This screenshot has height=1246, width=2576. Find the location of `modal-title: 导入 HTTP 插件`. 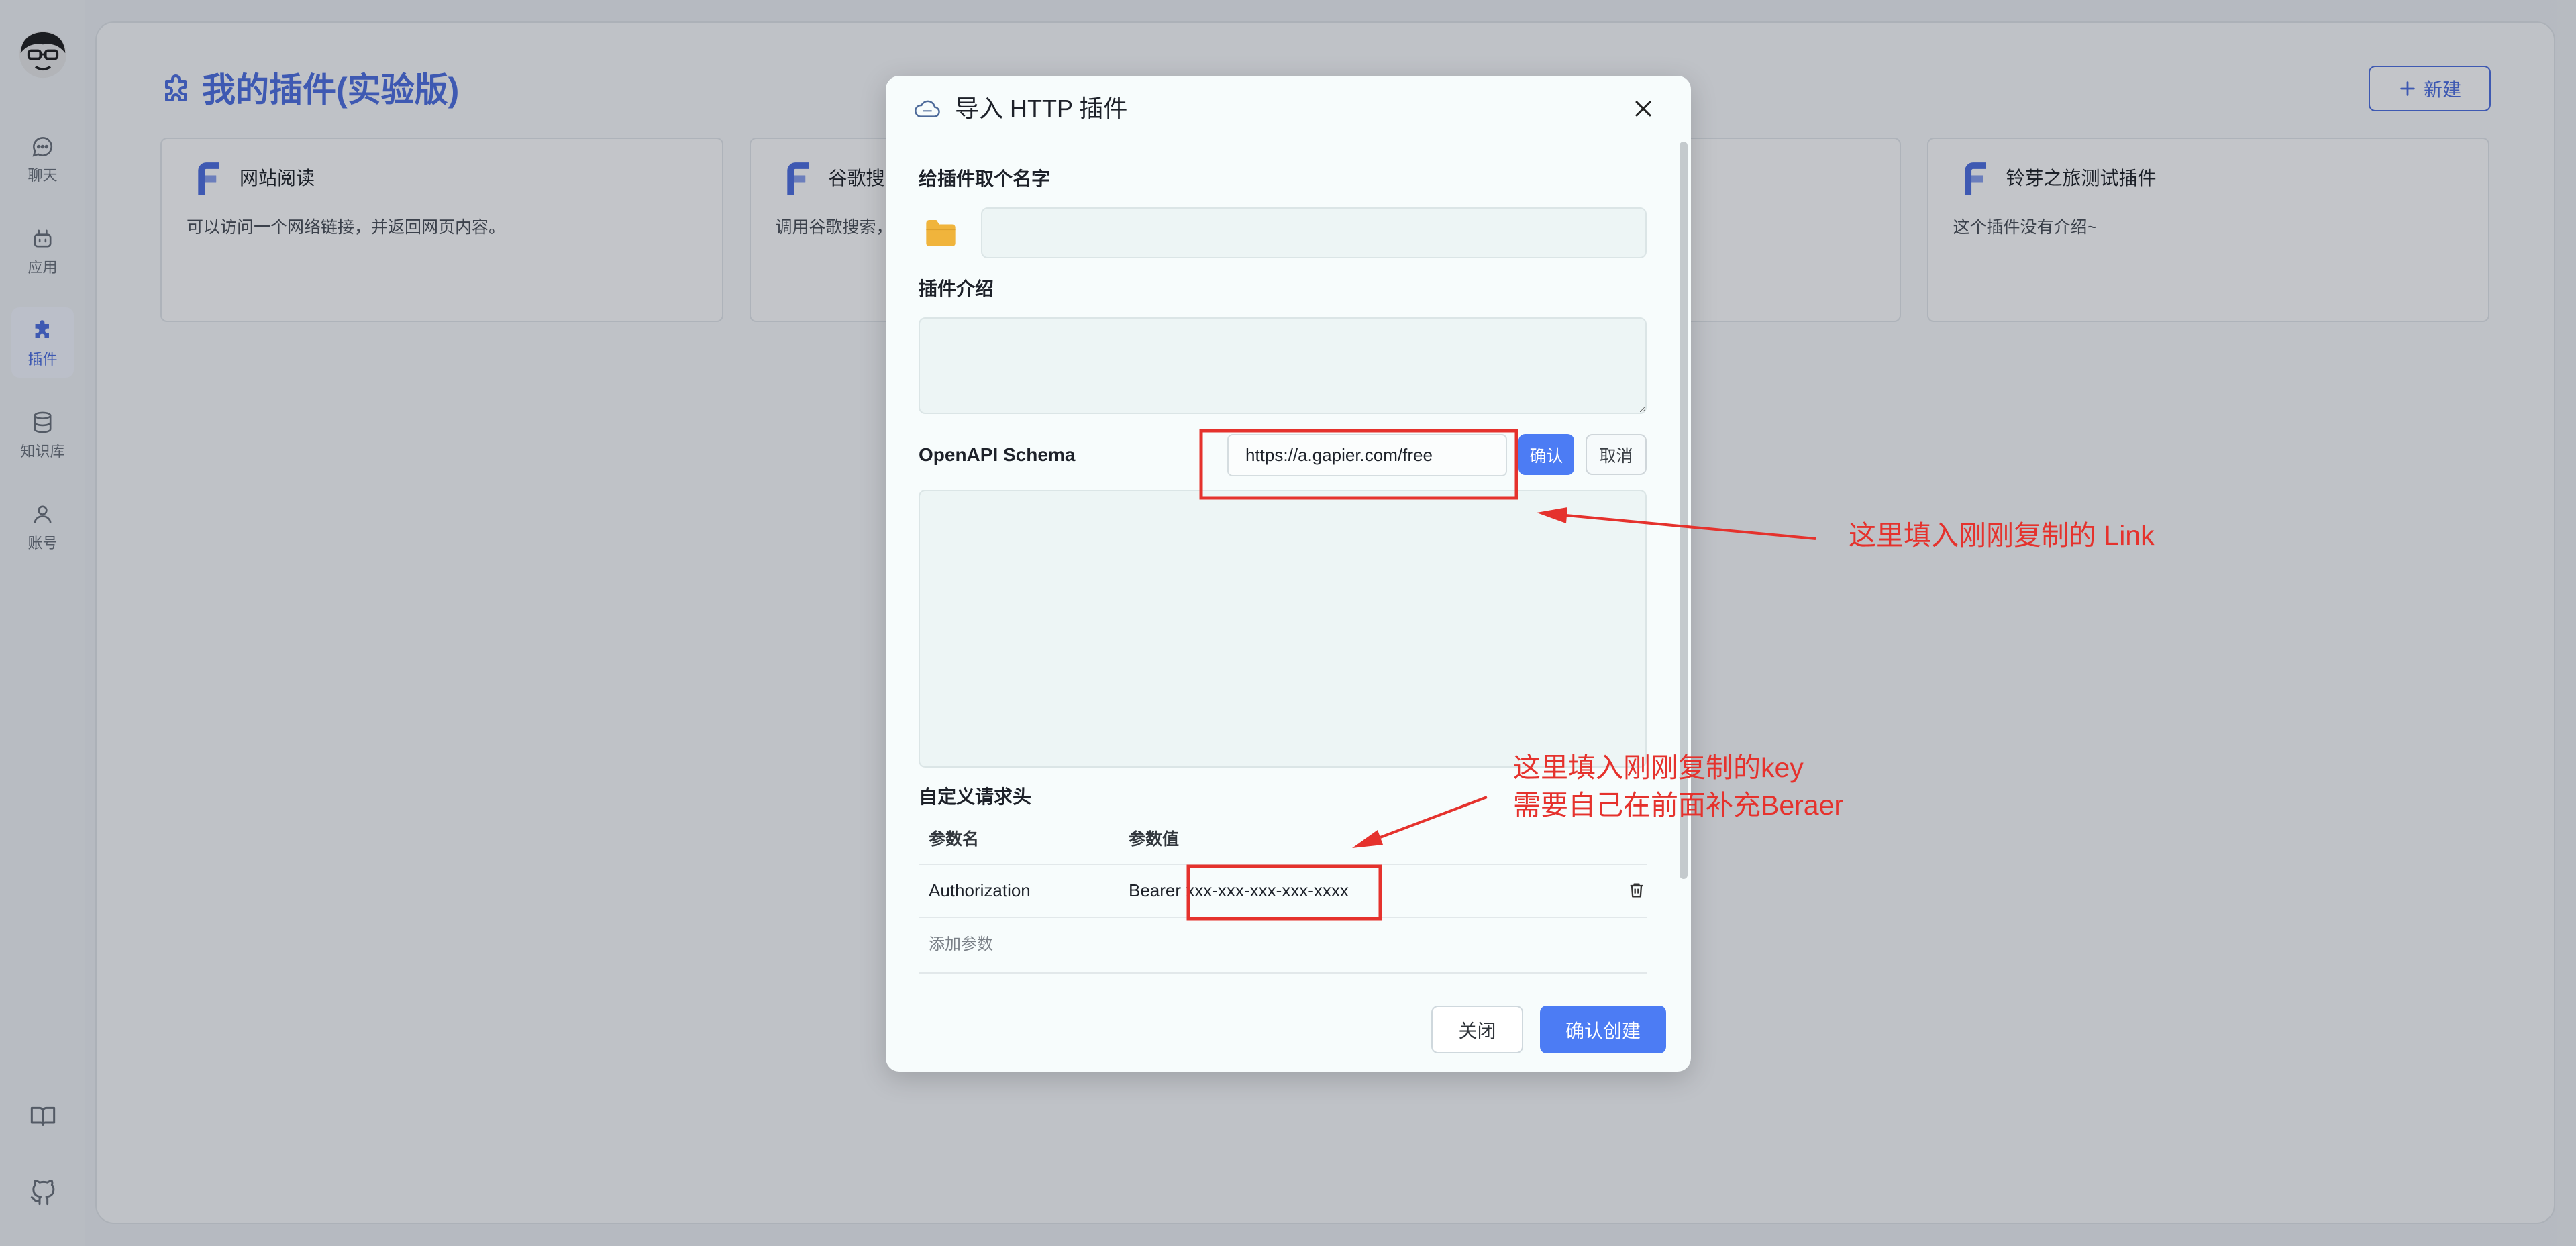

modal-title: 导入 HTTP 插件 is located at coordinates (1041, 108).